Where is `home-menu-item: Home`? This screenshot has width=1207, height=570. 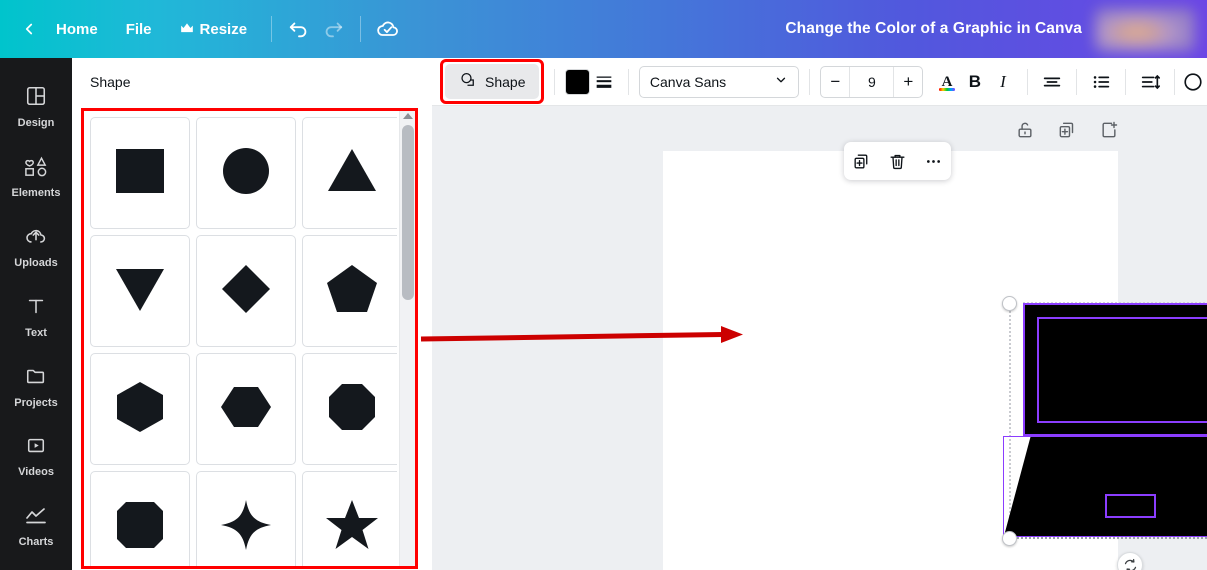 home-menu-item: Home is located at coordinates (77, 29).